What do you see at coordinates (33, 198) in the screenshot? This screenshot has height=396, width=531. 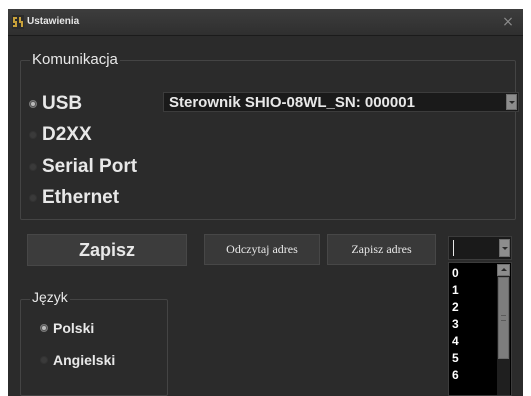 I see `radio-indicator-ethernet` at bounding box center [33, 198].